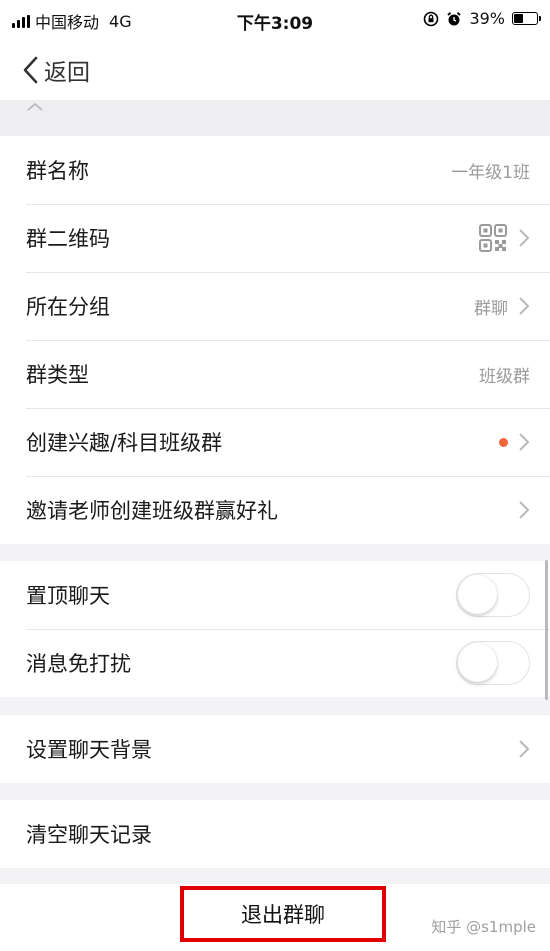 The height and width of the screenshot is (951, 550). I want to click on chat-background-section: 设置聊天背景, so click(275, 749).